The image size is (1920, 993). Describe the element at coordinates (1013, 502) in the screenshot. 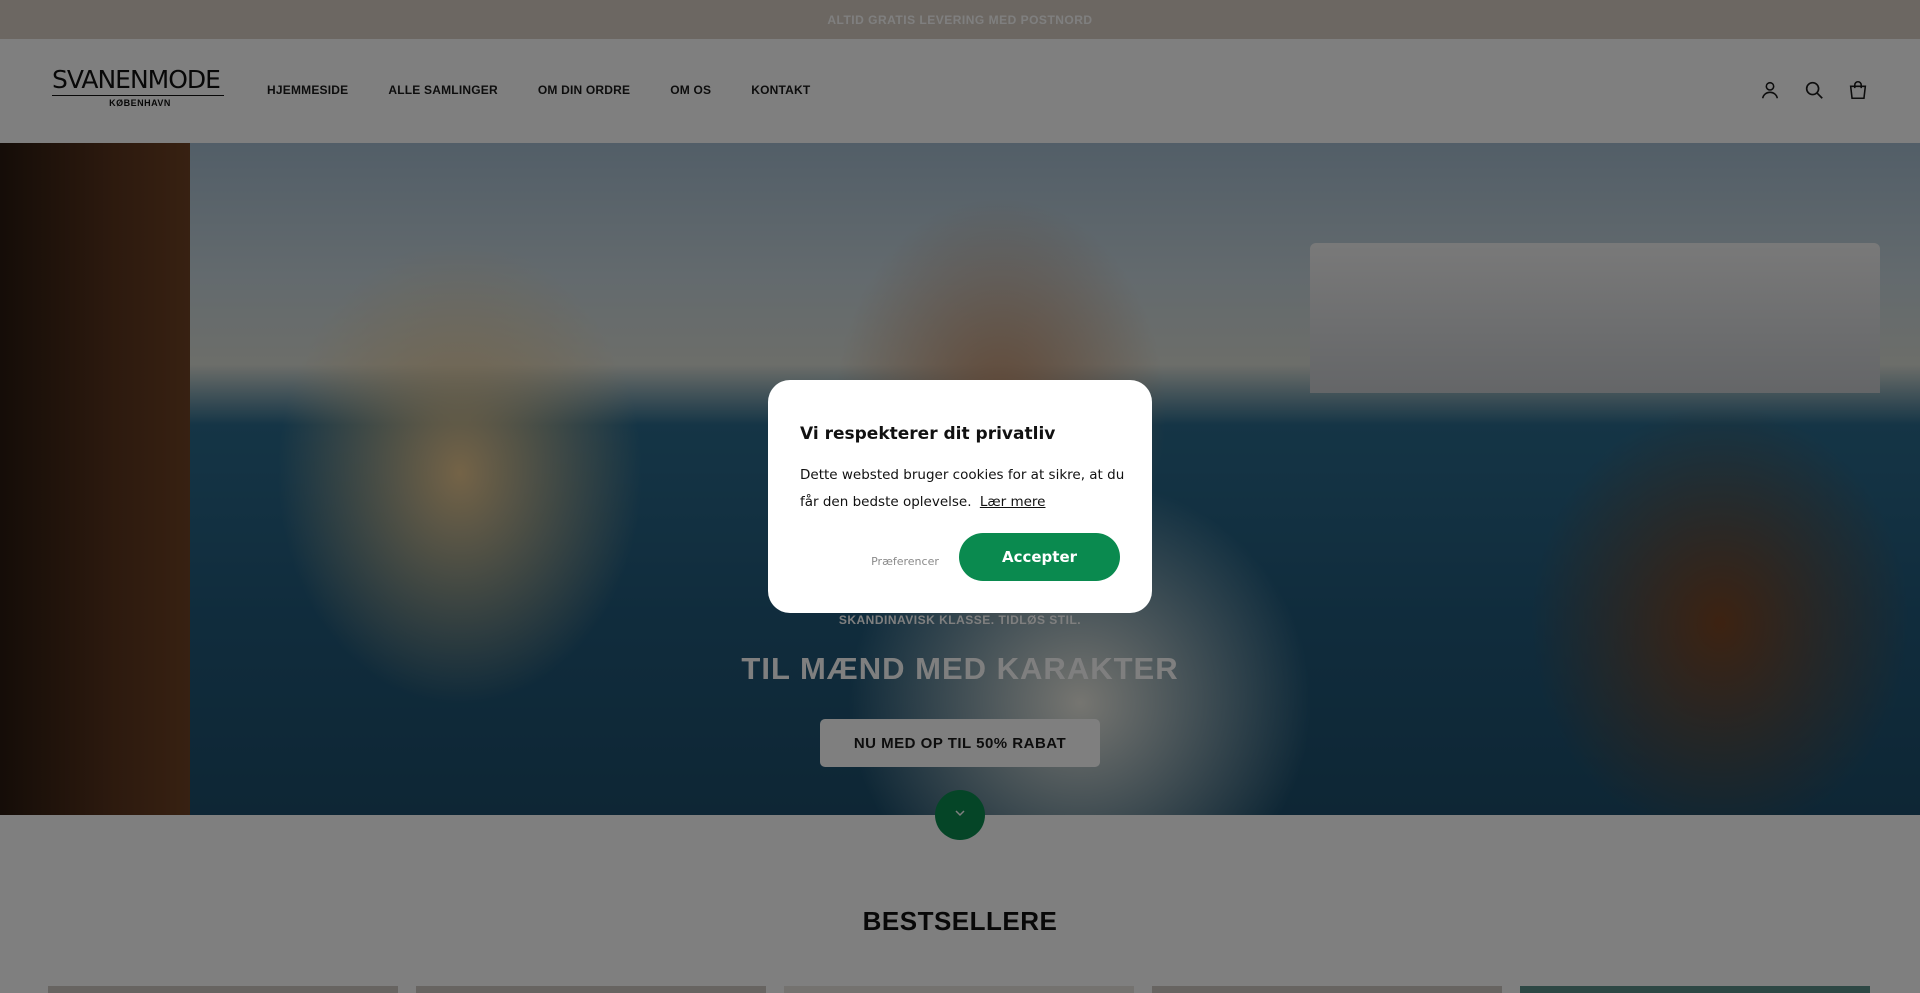

I see `learn-more-link: Lær mere` at that location.